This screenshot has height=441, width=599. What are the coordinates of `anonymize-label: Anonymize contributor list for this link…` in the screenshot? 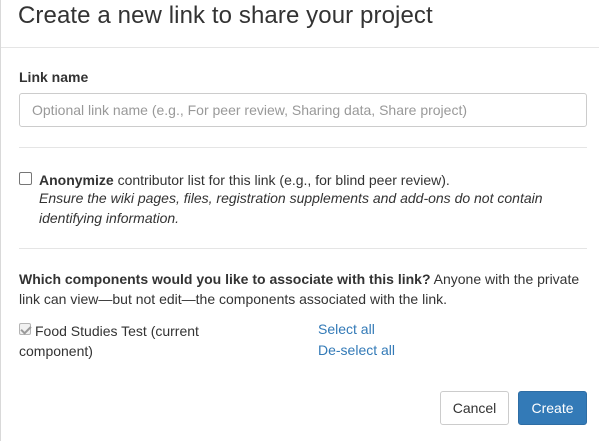 It's located at (244, 180).